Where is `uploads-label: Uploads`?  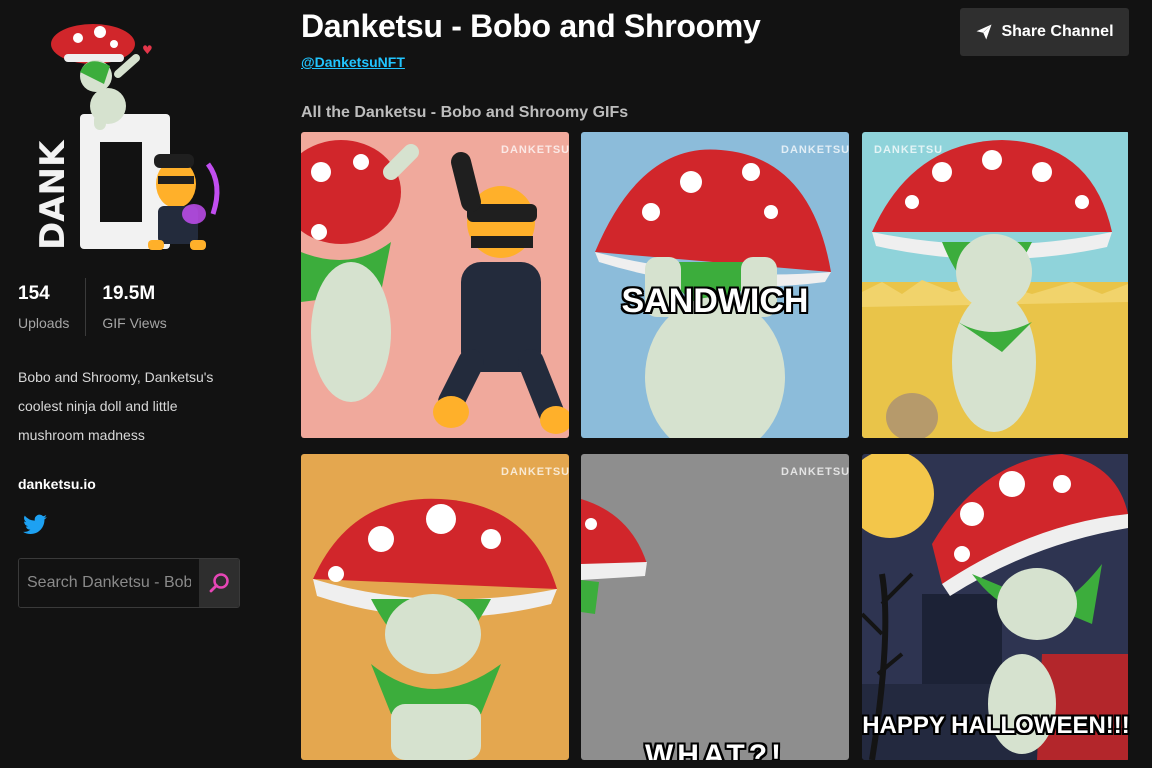
uploads-label: Uploads is located at coordinates (44, 323).